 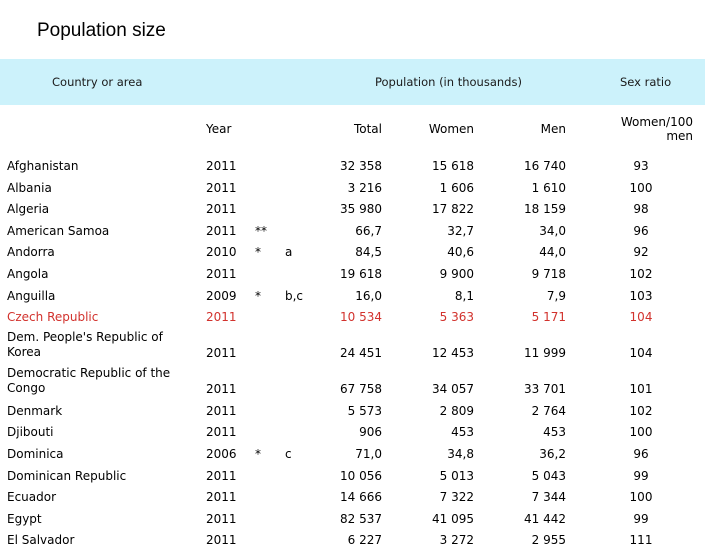 What do you see at coordinates (41, 540) in the screenshot?
I see `cell-country: El Salvador` at bounding box center [41, 540].